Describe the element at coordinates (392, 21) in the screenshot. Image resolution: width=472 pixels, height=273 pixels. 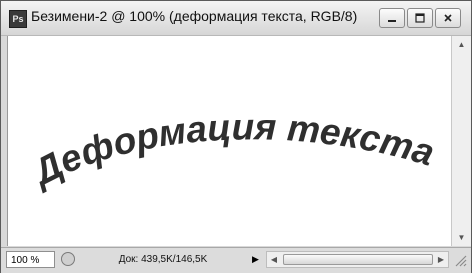
I see `minimize-icon` at that location.